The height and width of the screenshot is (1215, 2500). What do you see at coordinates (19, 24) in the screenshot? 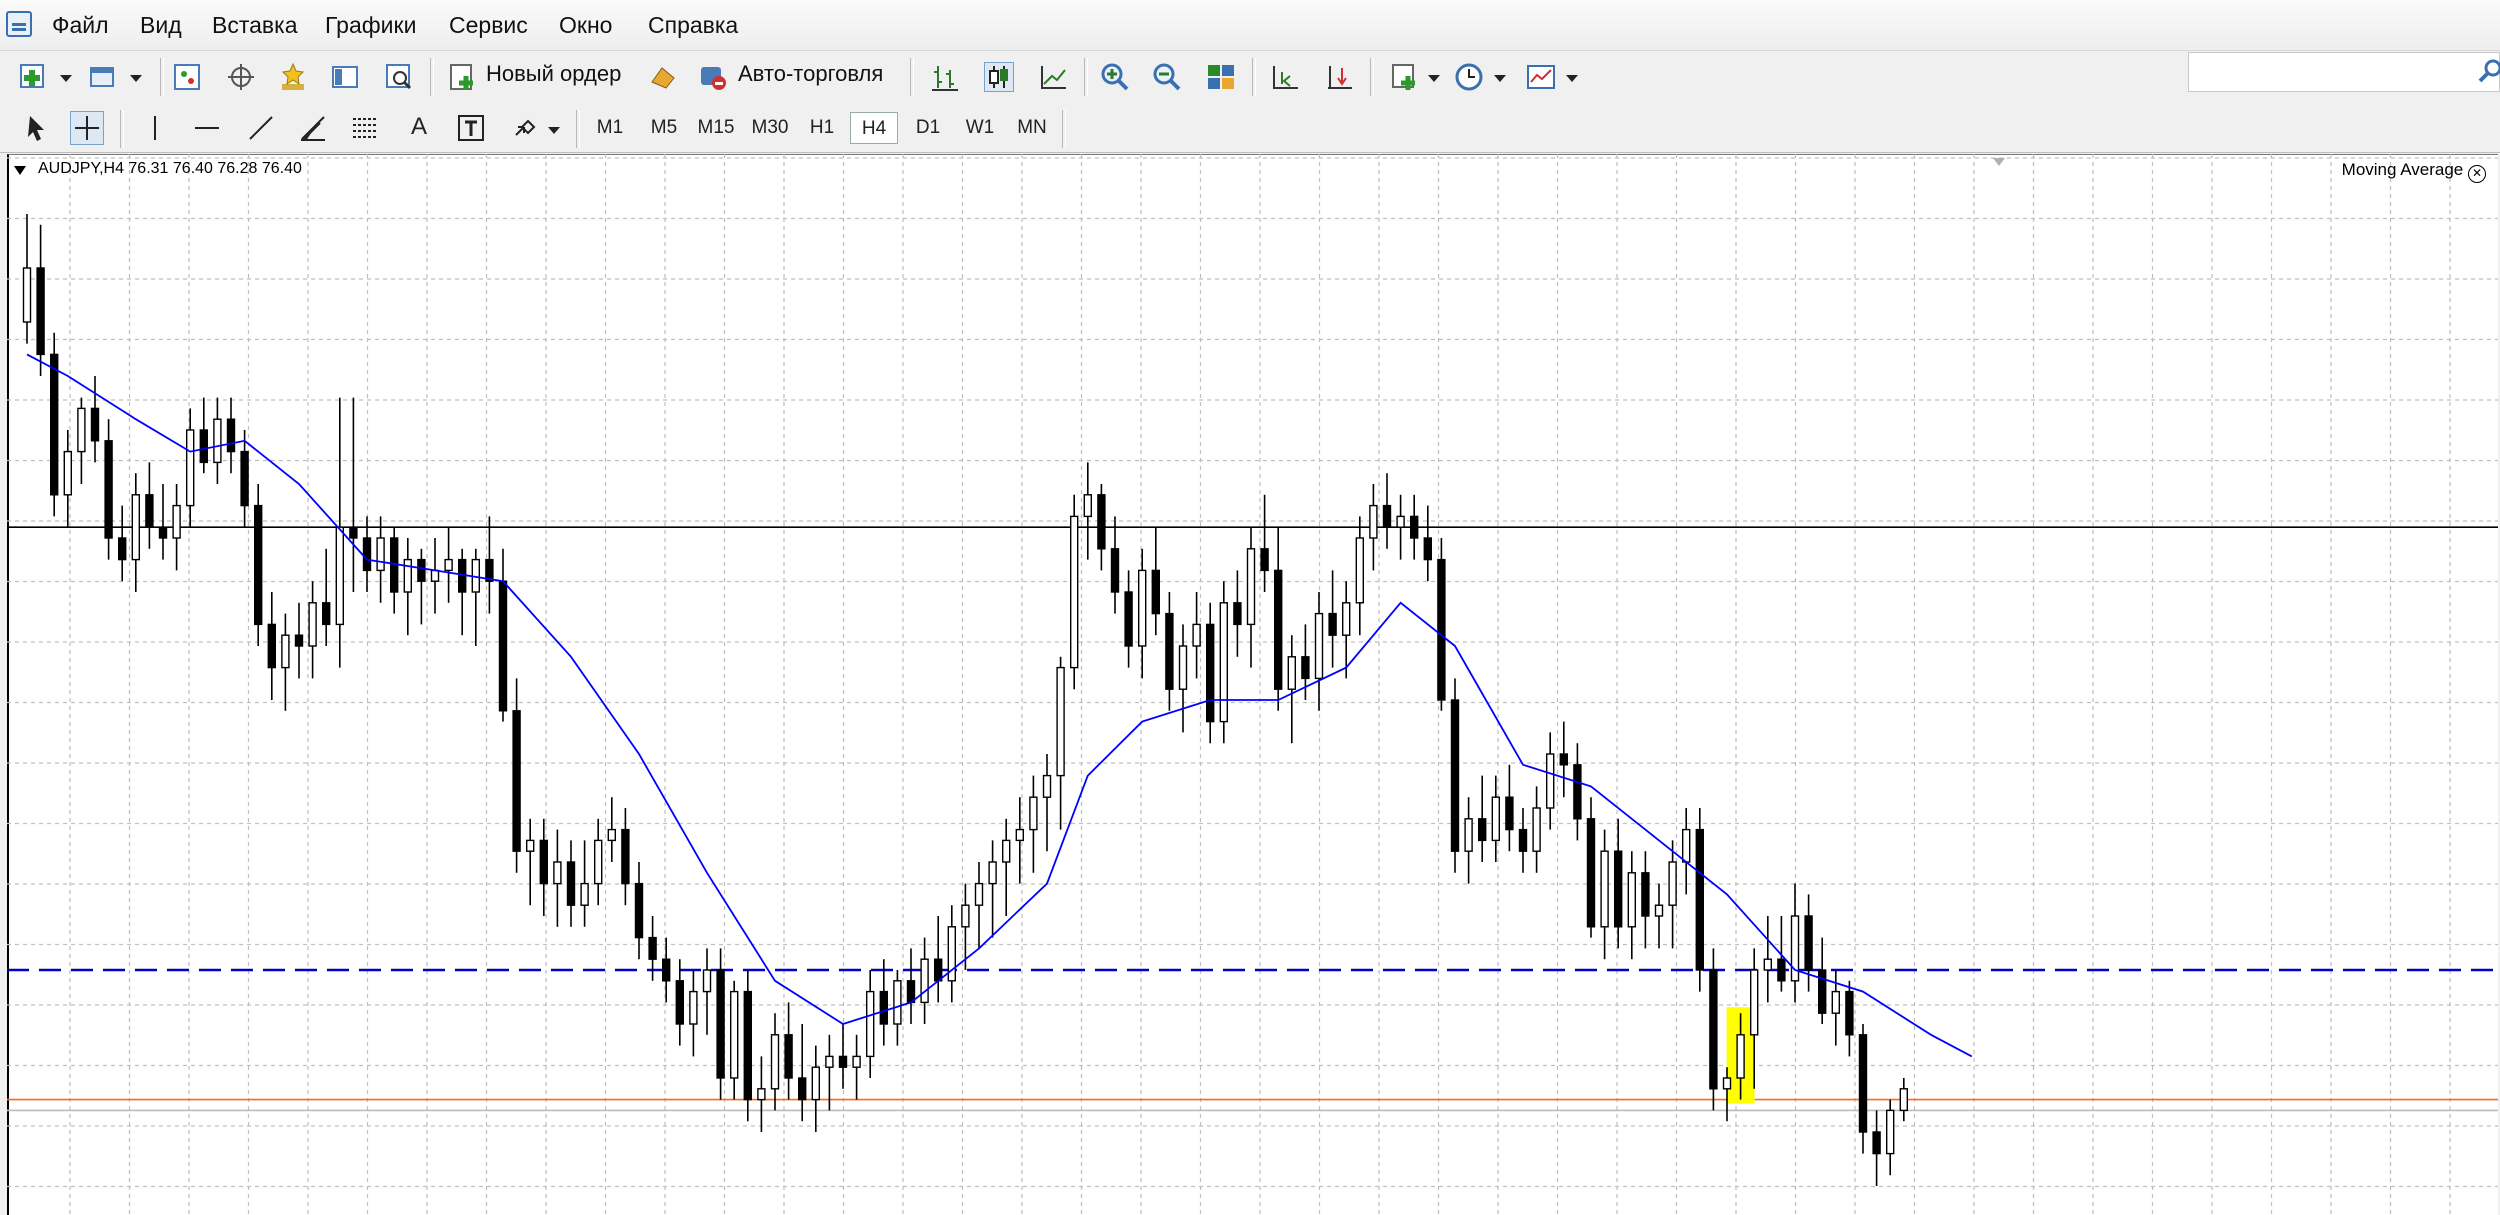
I see `app-icon` at bounding box center [19, 24].